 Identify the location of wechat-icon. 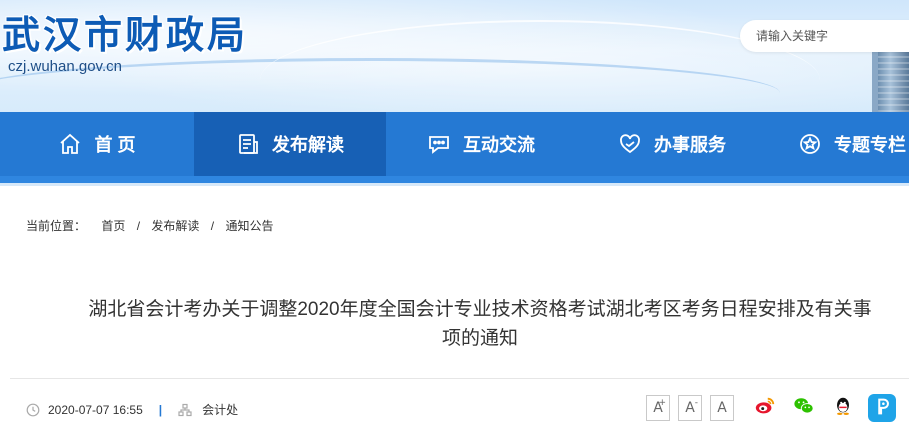
(804, 408).